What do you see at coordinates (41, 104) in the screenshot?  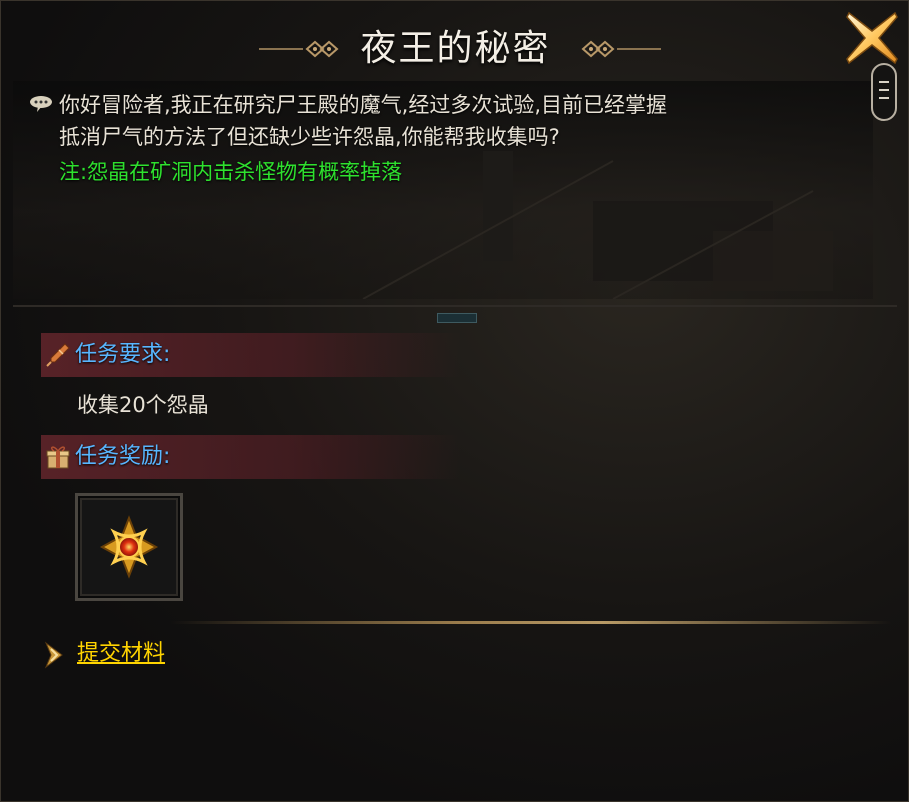 I see `speech-bubble-icon` at bounding box center [41, 104].